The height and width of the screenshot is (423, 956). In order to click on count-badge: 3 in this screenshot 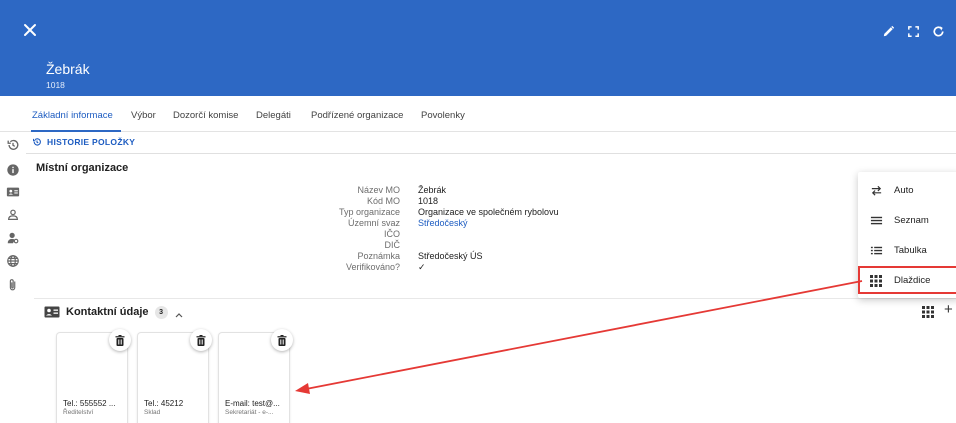, I will do `click(161, 312)`.